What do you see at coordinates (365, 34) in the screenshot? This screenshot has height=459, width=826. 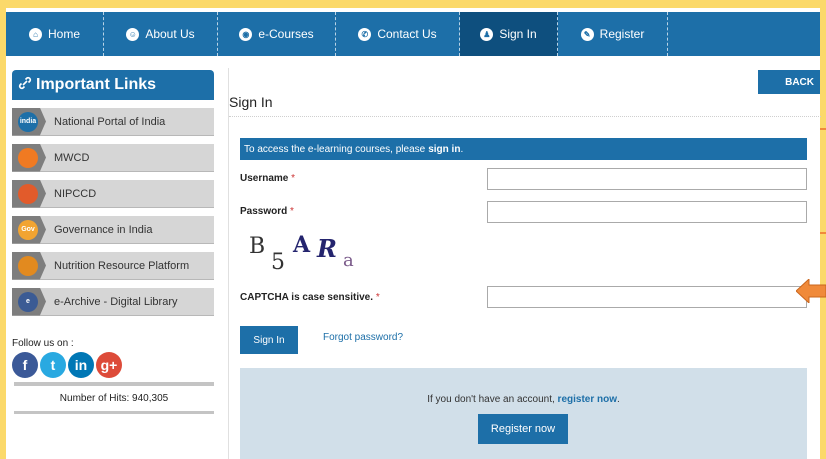 I see `phone-icon: ✆` at bounding box center [365, 34].